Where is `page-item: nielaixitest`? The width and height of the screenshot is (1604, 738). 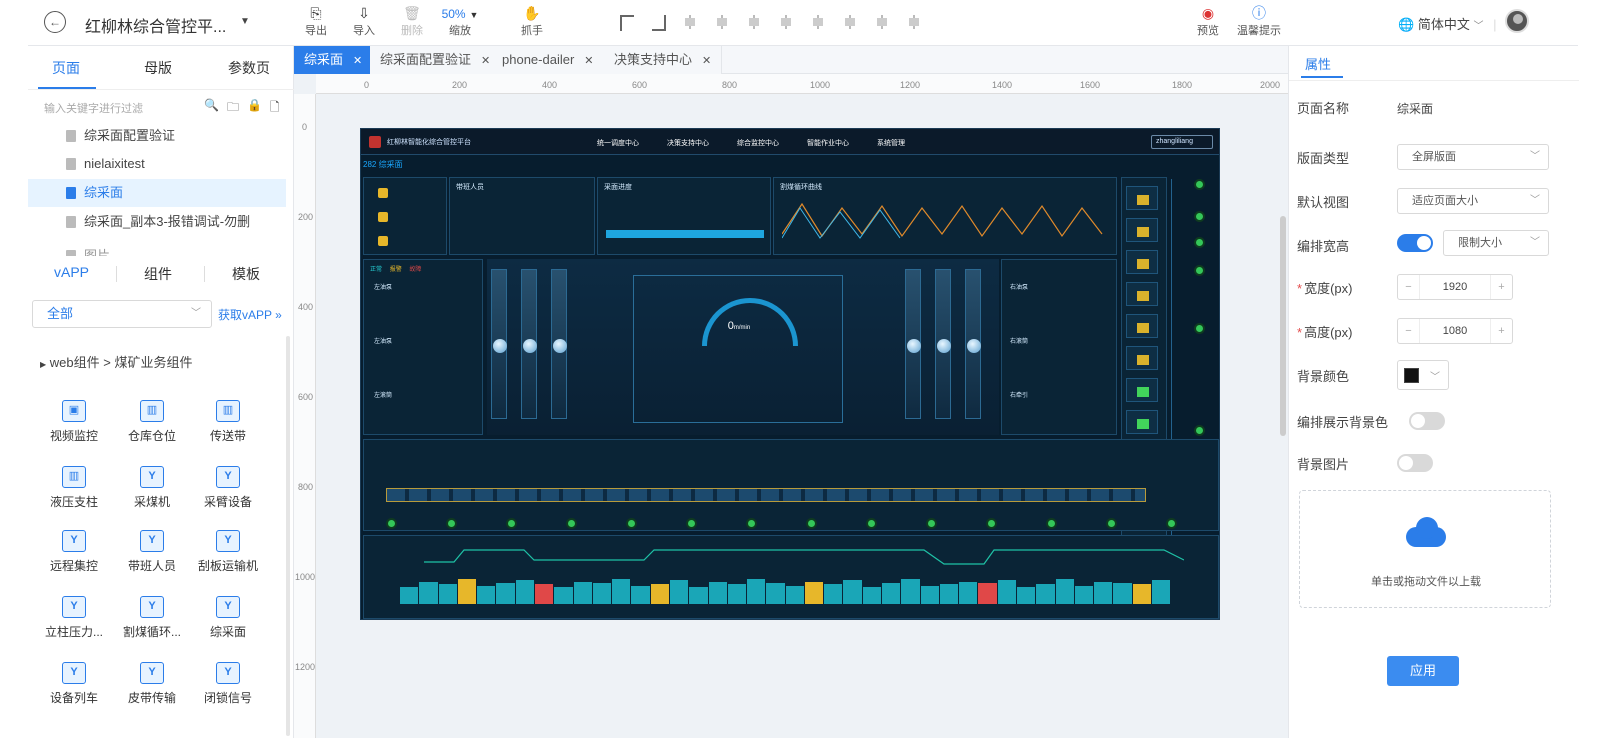 page-item: nielaixitest is located at coordinates (157, 164).